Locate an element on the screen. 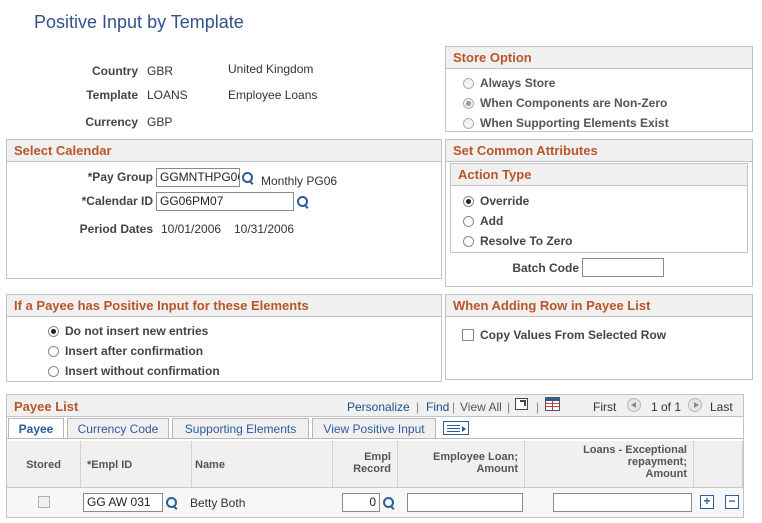 The width and height of the screenshot is (762, 523). template-code: LOANS is located at coordinates (167, 95).